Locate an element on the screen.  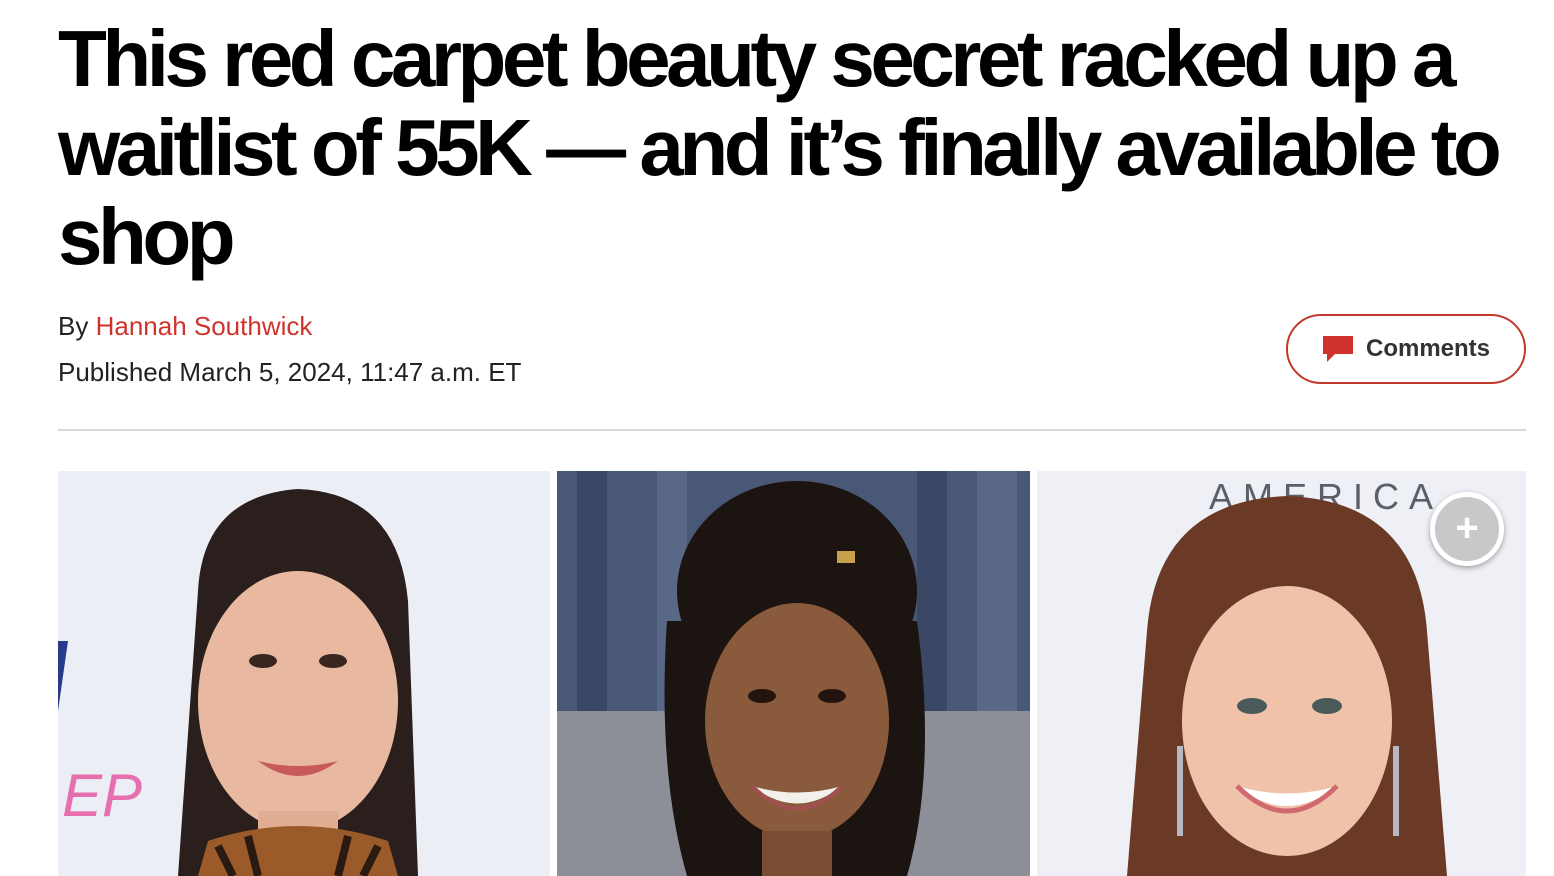
celebrity-photo-1: EP is located at coordinates (304, 673).